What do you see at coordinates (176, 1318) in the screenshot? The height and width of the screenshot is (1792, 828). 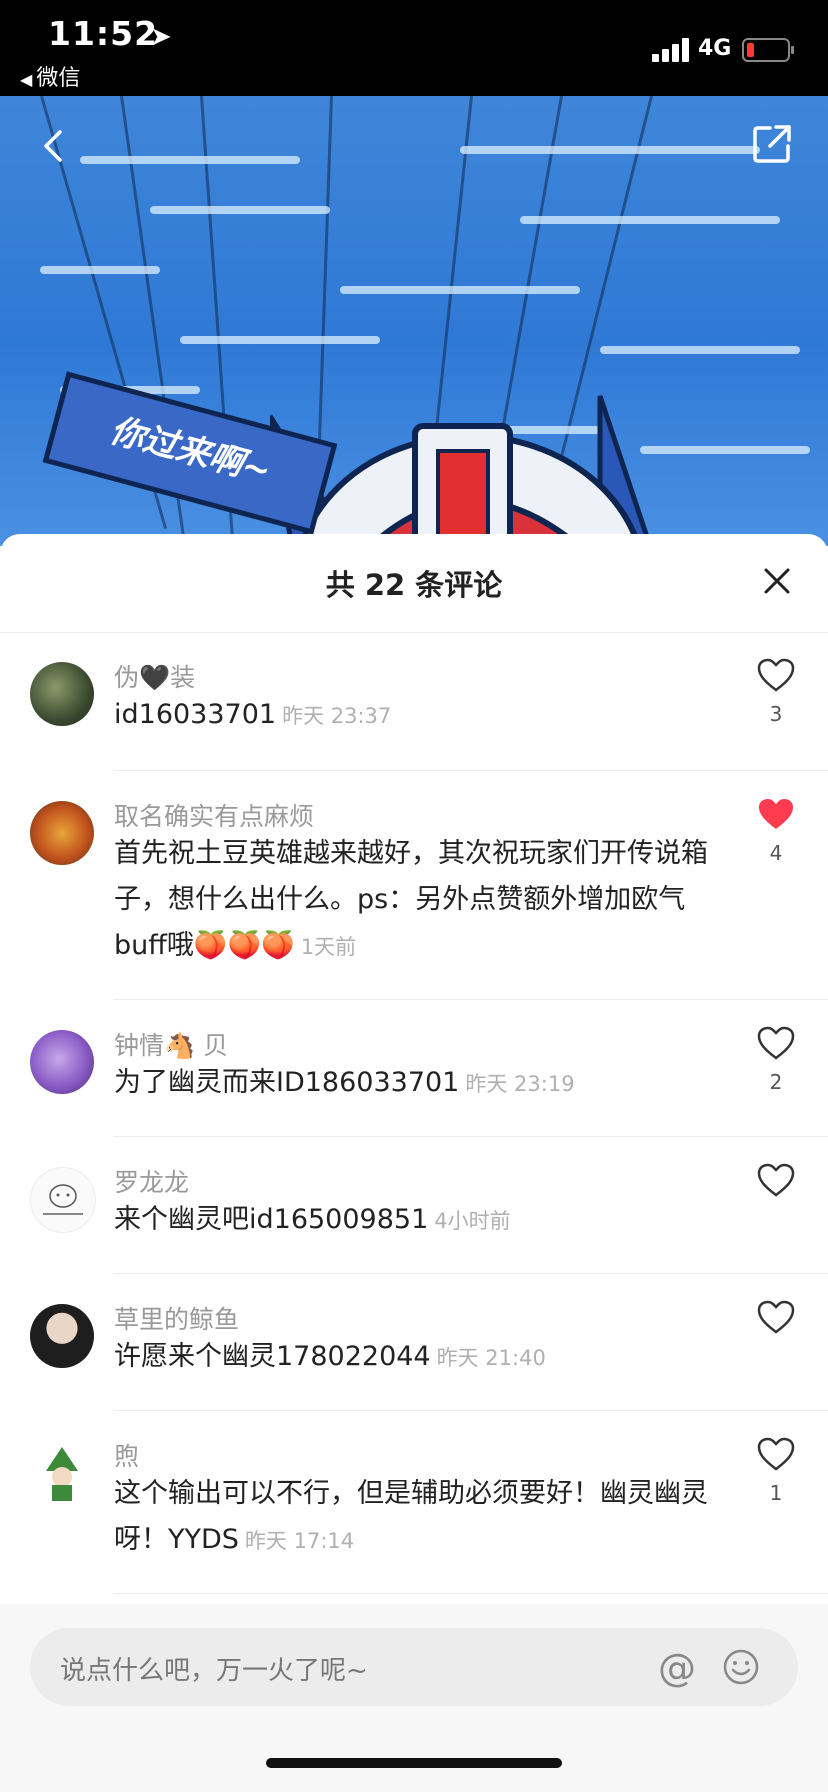 I see `comment-username: 草里的鲸鱼` at bounding box center [176, 1318].